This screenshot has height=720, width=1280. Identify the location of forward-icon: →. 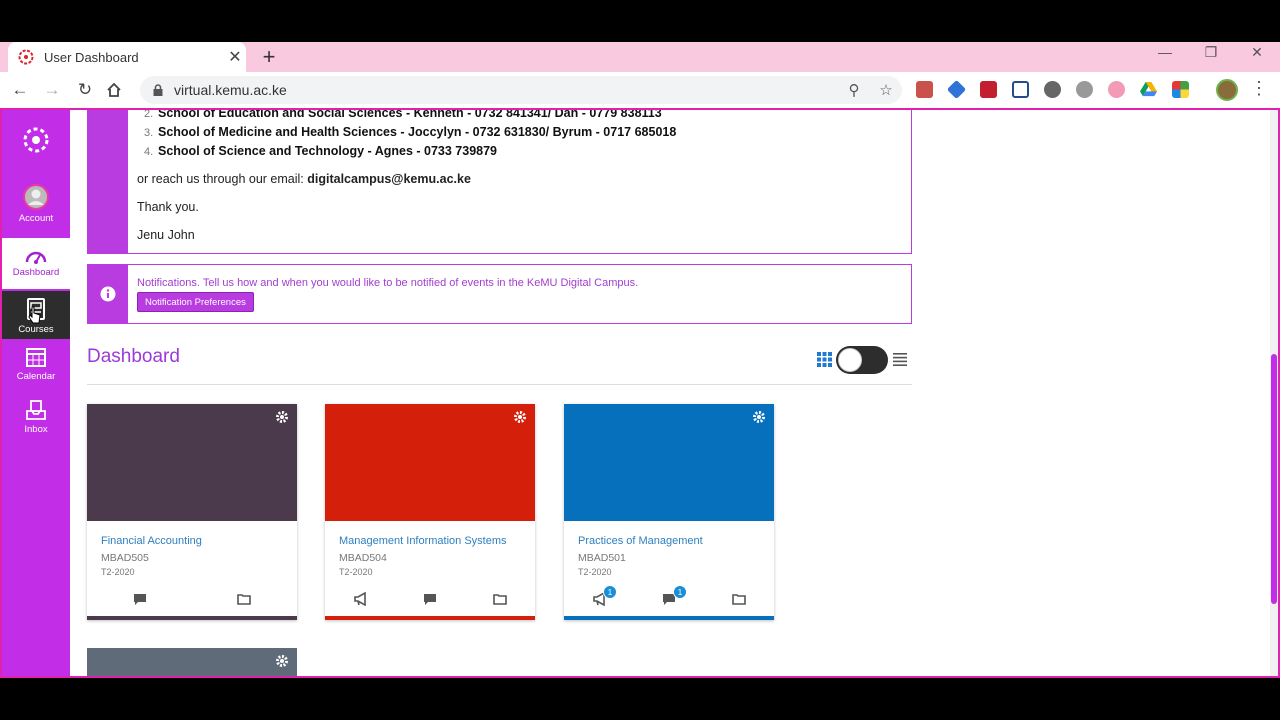
(52, 90).